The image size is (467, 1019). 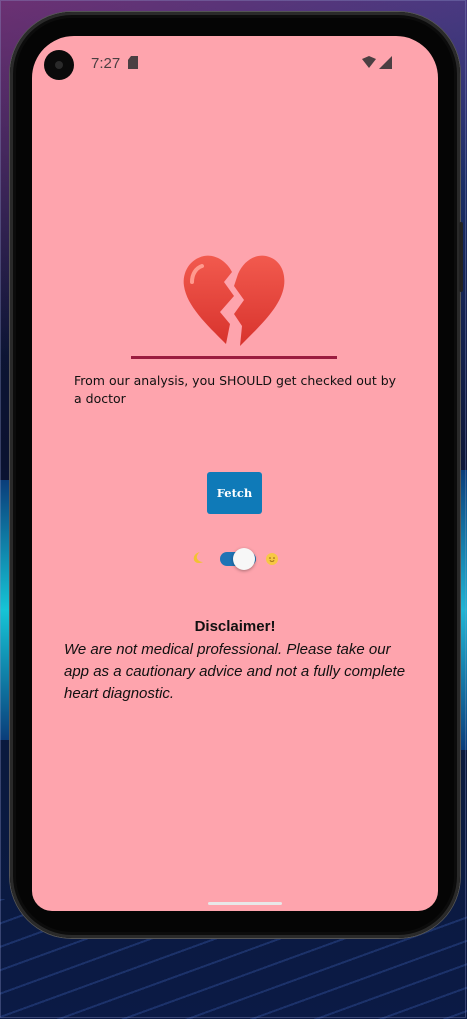 What do you see at coordinates (133, 62) in the screenshot?
I see `sim-card-icon` at bounding box center [133, 62].